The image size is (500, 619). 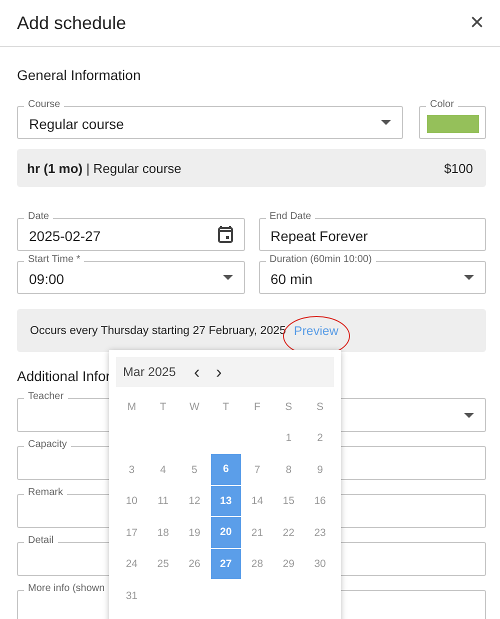 What do you see at coordinates (321, 260) in the screenshot?
I see `field-label: Duration (60min 10:00)` at bounding box center [321, 260].